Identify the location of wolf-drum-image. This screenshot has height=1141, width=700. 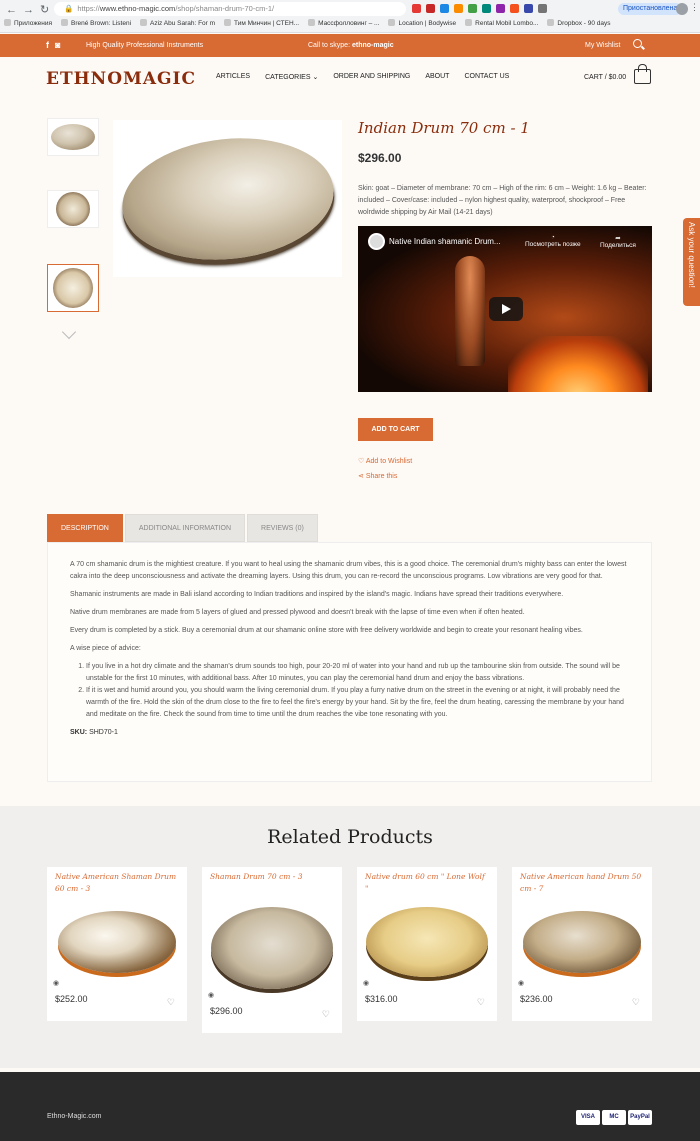
(427, 942).